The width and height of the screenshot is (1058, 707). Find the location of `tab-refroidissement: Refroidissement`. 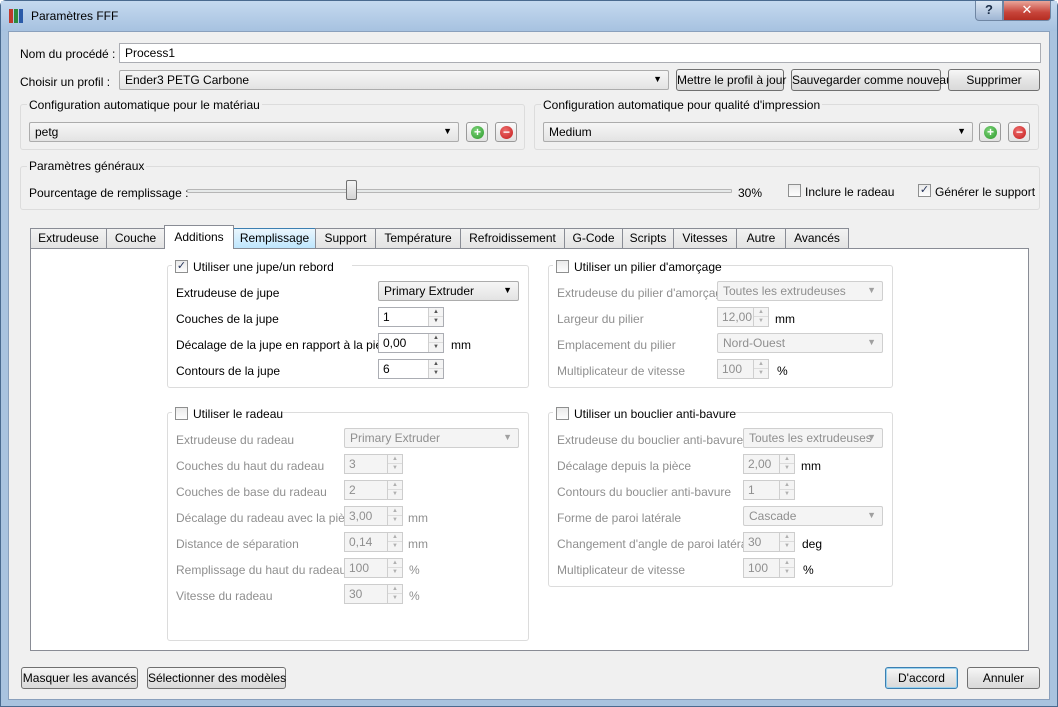

tab-refroidissement: Refroidissement is located at coordinates (512, 238).